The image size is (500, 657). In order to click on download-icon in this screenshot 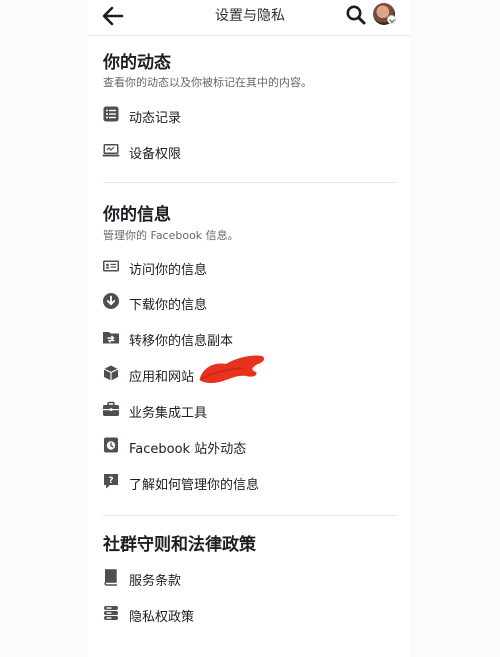, I will do `click(111, 301)`.